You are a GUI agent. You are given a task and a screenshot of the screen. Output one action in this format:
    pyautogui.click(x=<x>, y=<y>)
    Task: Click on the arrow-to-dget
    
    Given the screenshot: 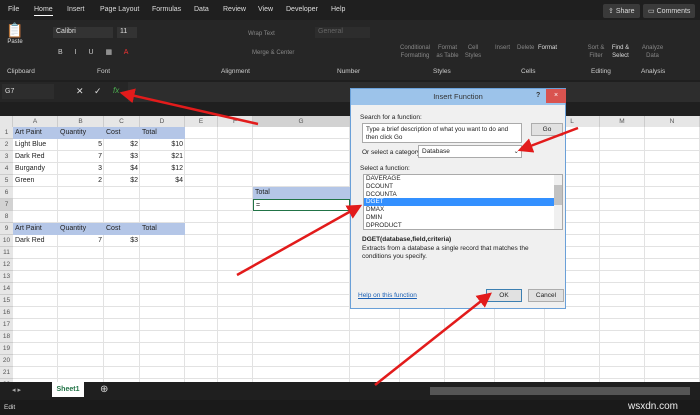 What is the action you would take?
    pyautogui.click(x=299, y=240)
    